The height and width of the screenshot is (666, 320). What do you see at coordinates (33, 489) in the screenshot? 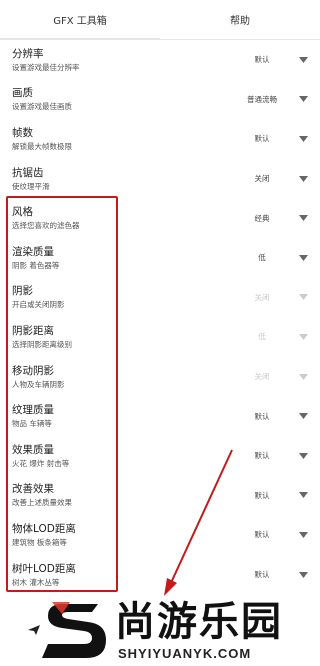
I see `setting-title: 改善效果` at bounding box center [33, 489].